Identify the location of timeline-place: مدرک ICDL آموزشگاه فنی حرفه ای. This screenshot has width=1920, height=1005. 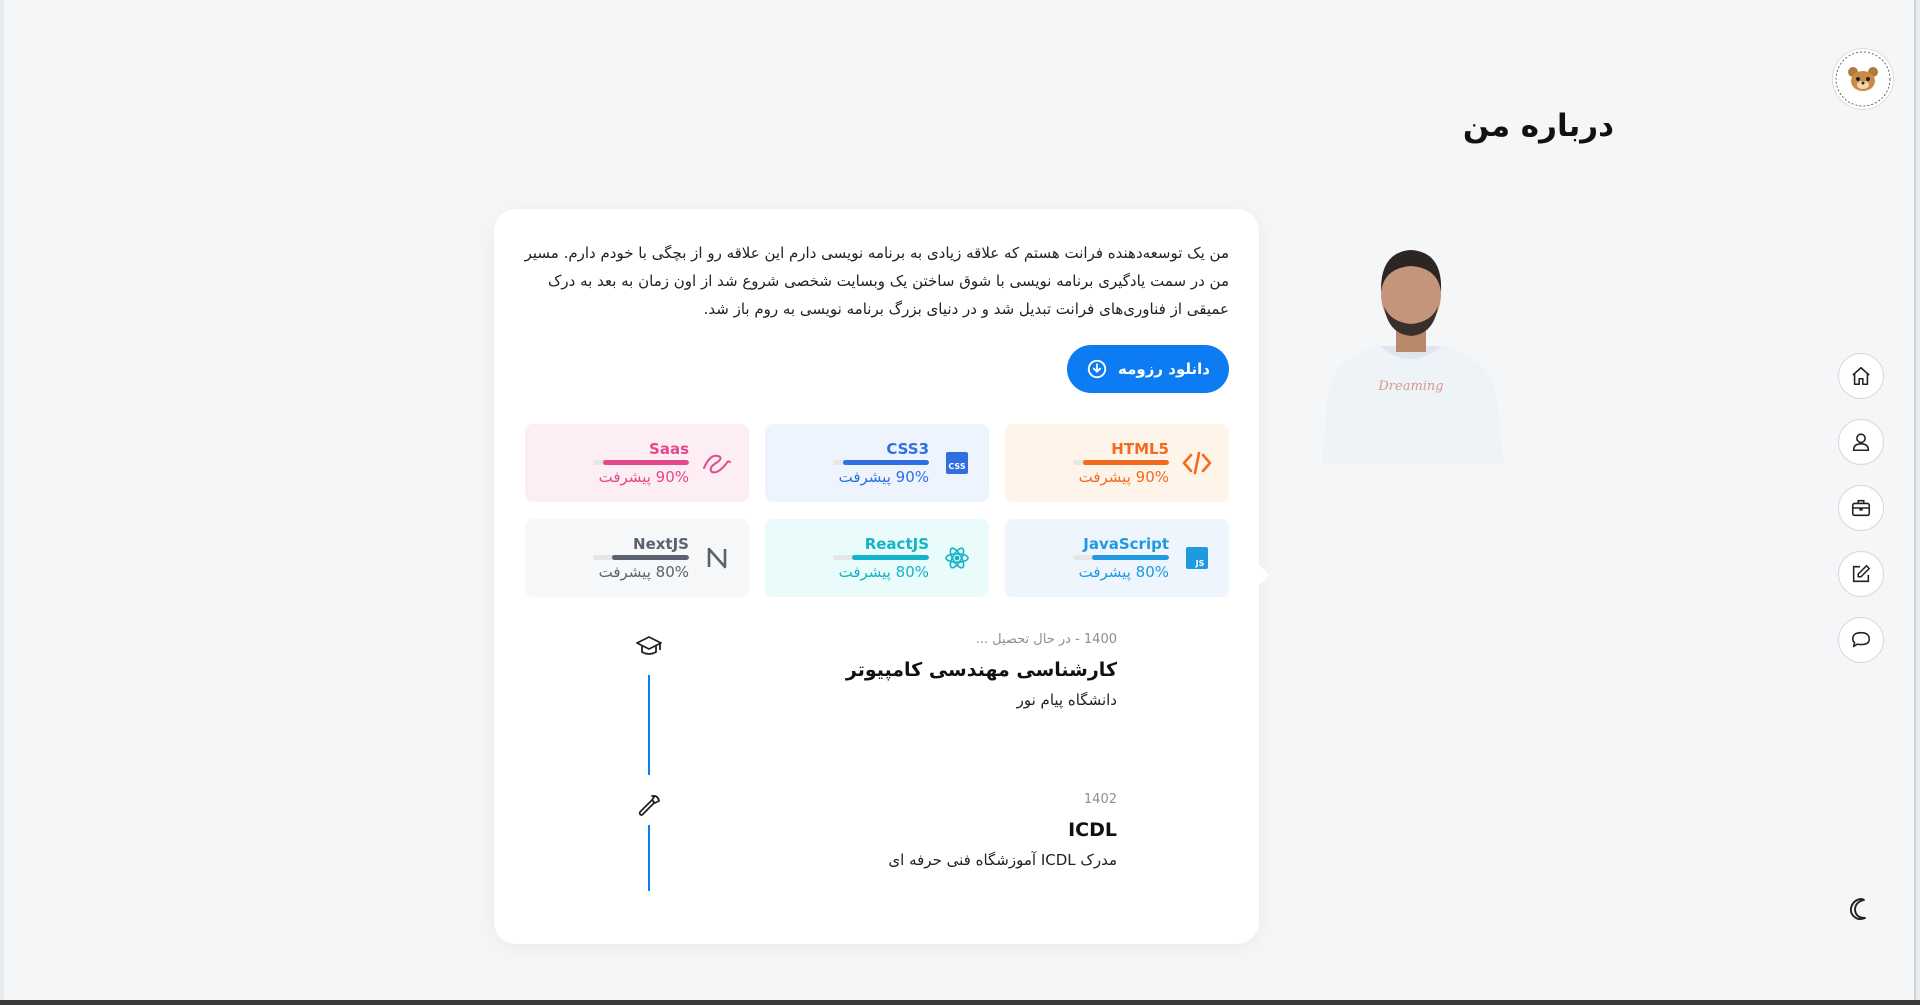
(1002, 860).